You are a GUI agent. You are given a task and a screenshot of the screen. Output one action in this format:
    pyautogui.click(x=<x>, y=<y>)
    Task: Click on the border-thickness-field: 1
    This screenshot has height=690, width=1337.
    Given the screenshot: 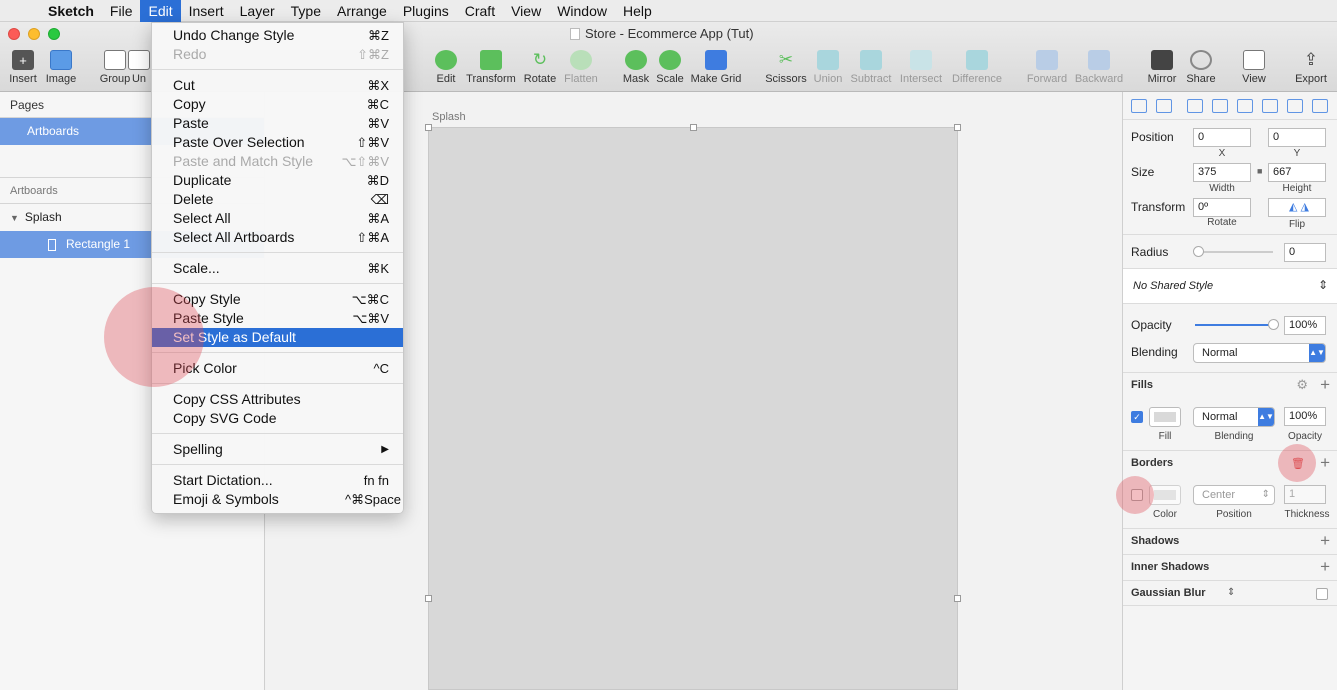 What is the action you would take?
    pyautogui.click(x=1305, y=494)
    